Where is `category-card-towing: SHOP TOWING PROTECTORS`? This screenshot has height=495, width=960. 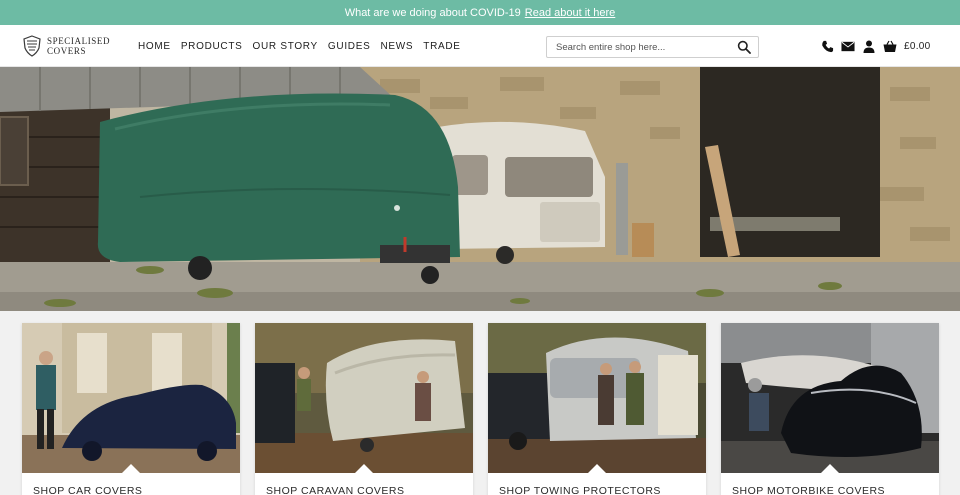 category-card-towing: SHOP TOWING PROTECTORS is located at coordinates (597, 409).